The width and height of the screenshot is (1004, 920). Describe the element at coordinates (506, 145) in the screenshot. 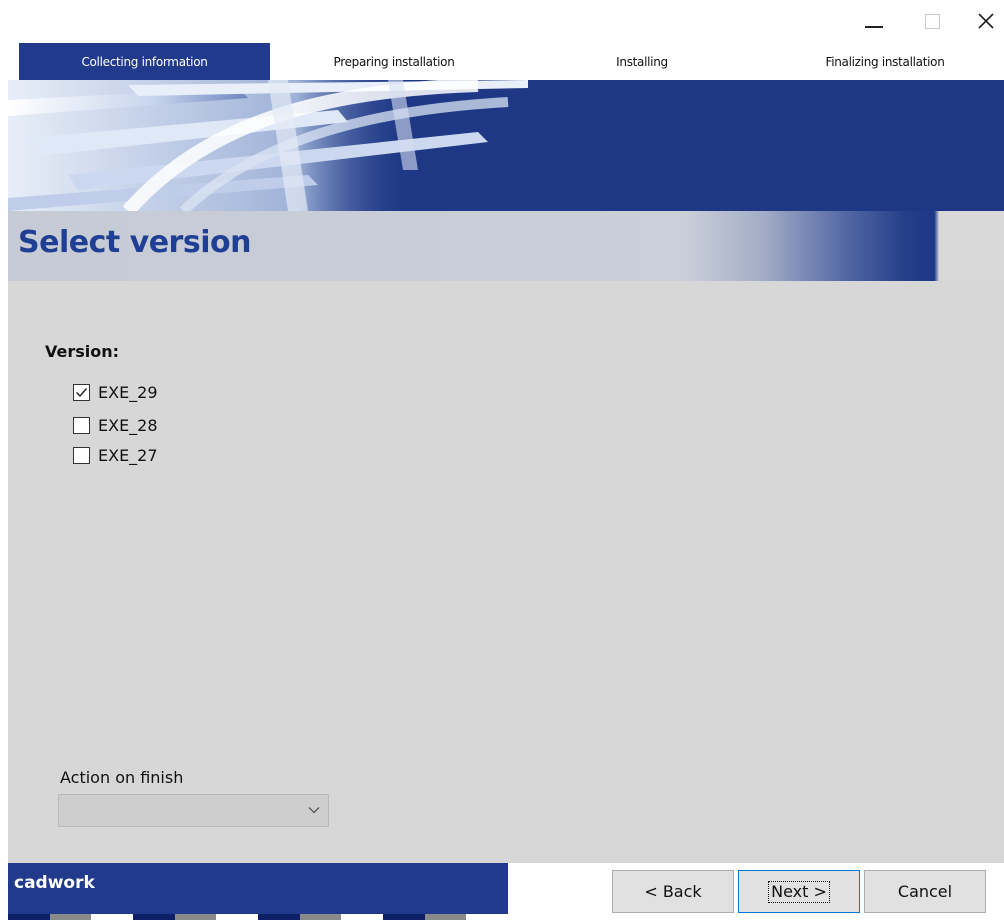

I see `header-banner-image` at that location.